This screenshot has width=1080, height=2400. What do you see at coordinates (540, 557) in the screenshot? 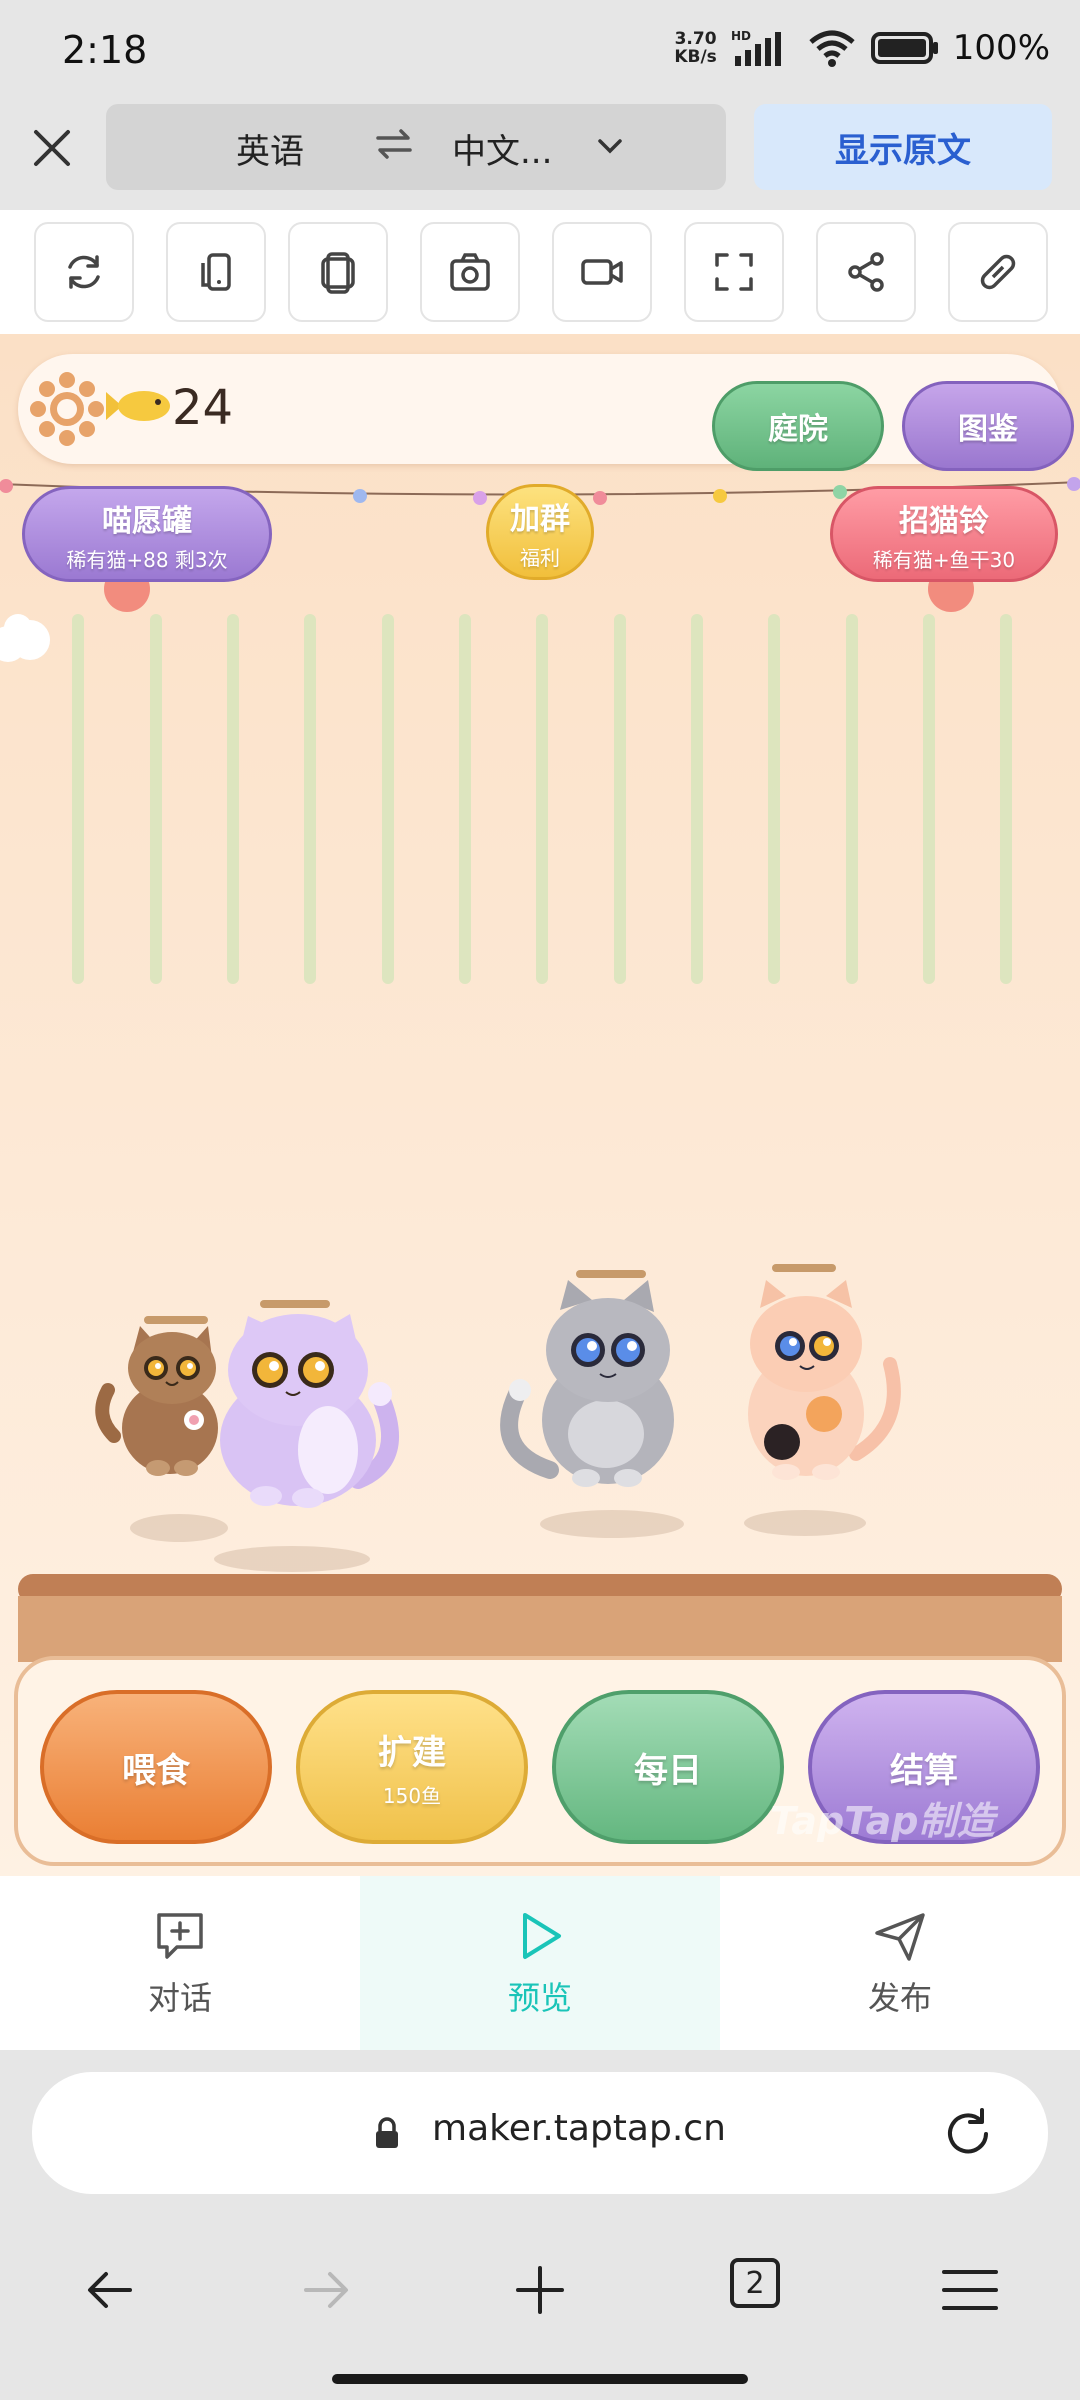
I see `join-group-subtitle: 福利` at bounding box center [540, 557].